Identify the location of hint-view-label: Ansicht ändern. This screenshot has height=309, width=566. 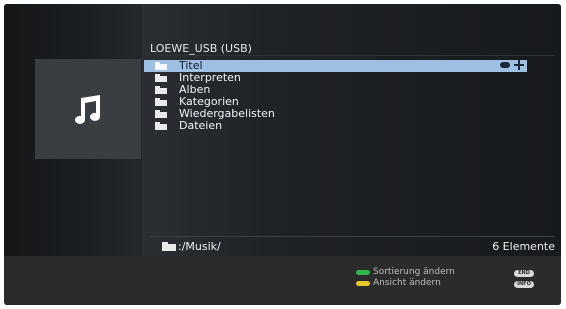
(407, 283).